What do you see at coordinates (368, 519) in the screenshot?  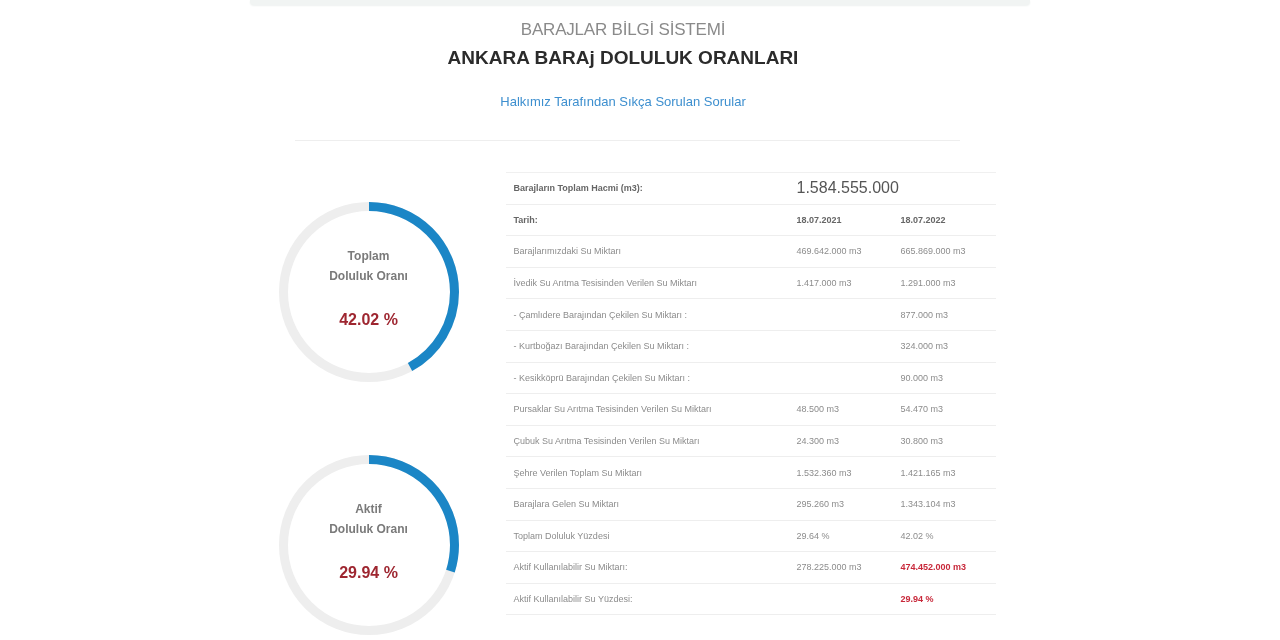 I see `gauge-label: Aktif Doluluk Oranı` at bounding box center [368, 519].